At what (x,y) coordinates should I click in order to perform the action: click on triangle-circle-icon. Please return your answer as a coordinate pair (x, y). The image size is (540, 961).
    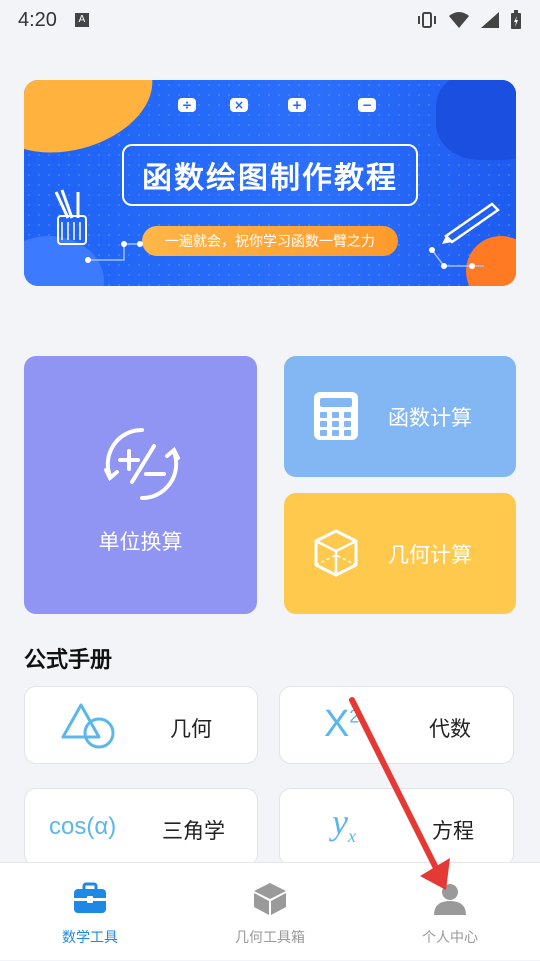
    Looking at the image, I should click on (88, 726).